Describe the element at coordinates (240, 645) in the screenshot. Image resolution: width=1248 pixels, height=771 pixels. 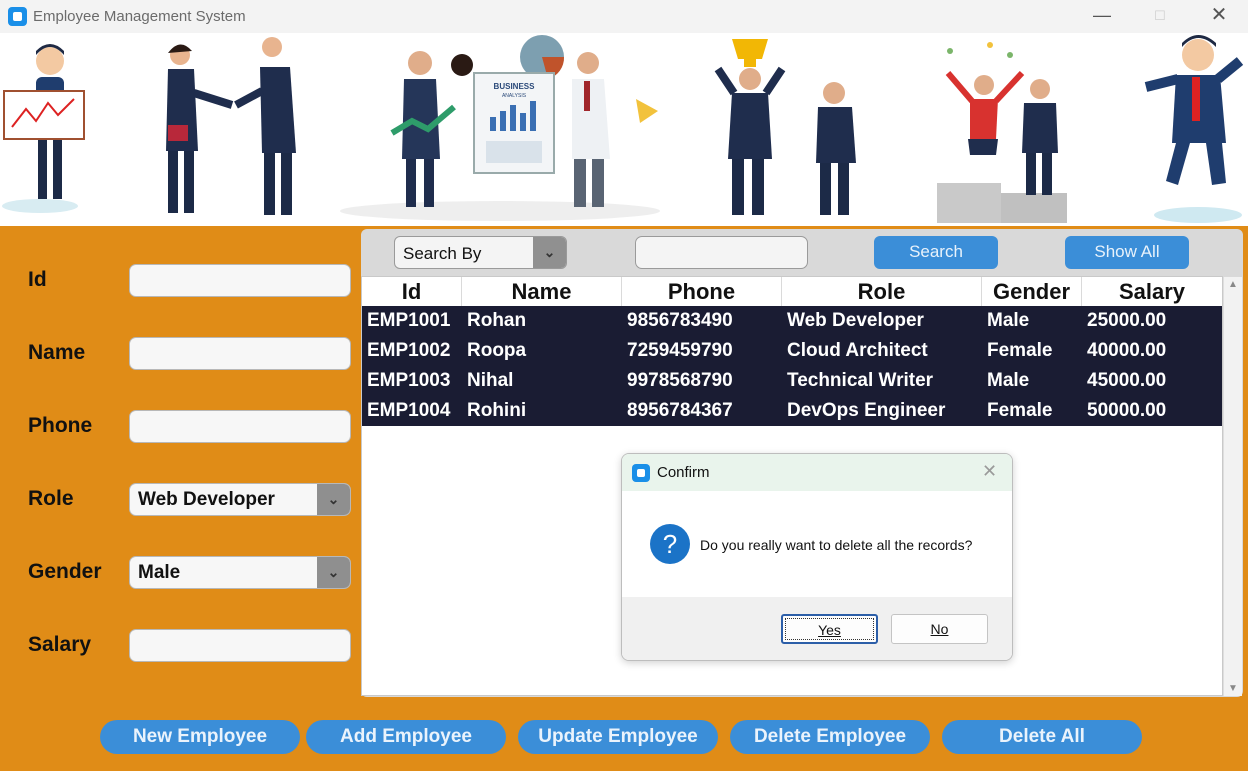
I see `salary-input` at that location.